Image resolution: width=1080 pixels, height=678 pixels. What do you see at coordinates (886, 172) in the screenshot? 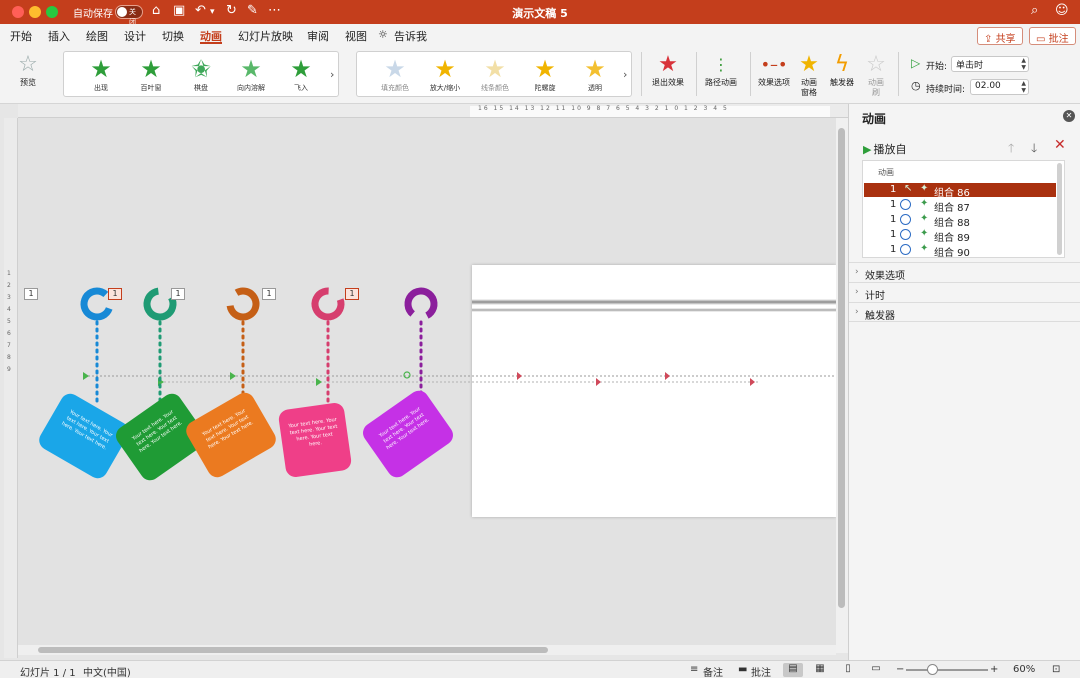
I see `list-header: 动画` at bounding box center [886, 172].